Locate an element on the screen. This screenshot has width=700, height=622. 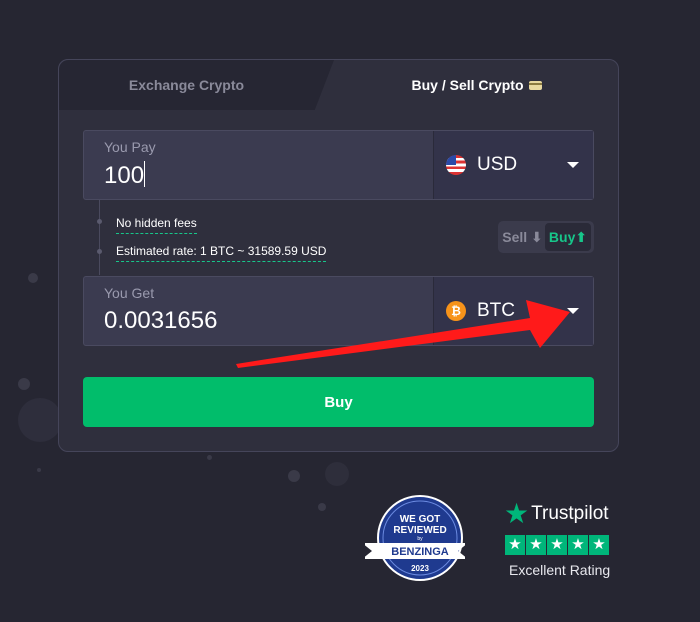
estimated-rate-text: Estimated rate: 1 BTC ~ 31589.59 USD is located at coordinates (221, 253).